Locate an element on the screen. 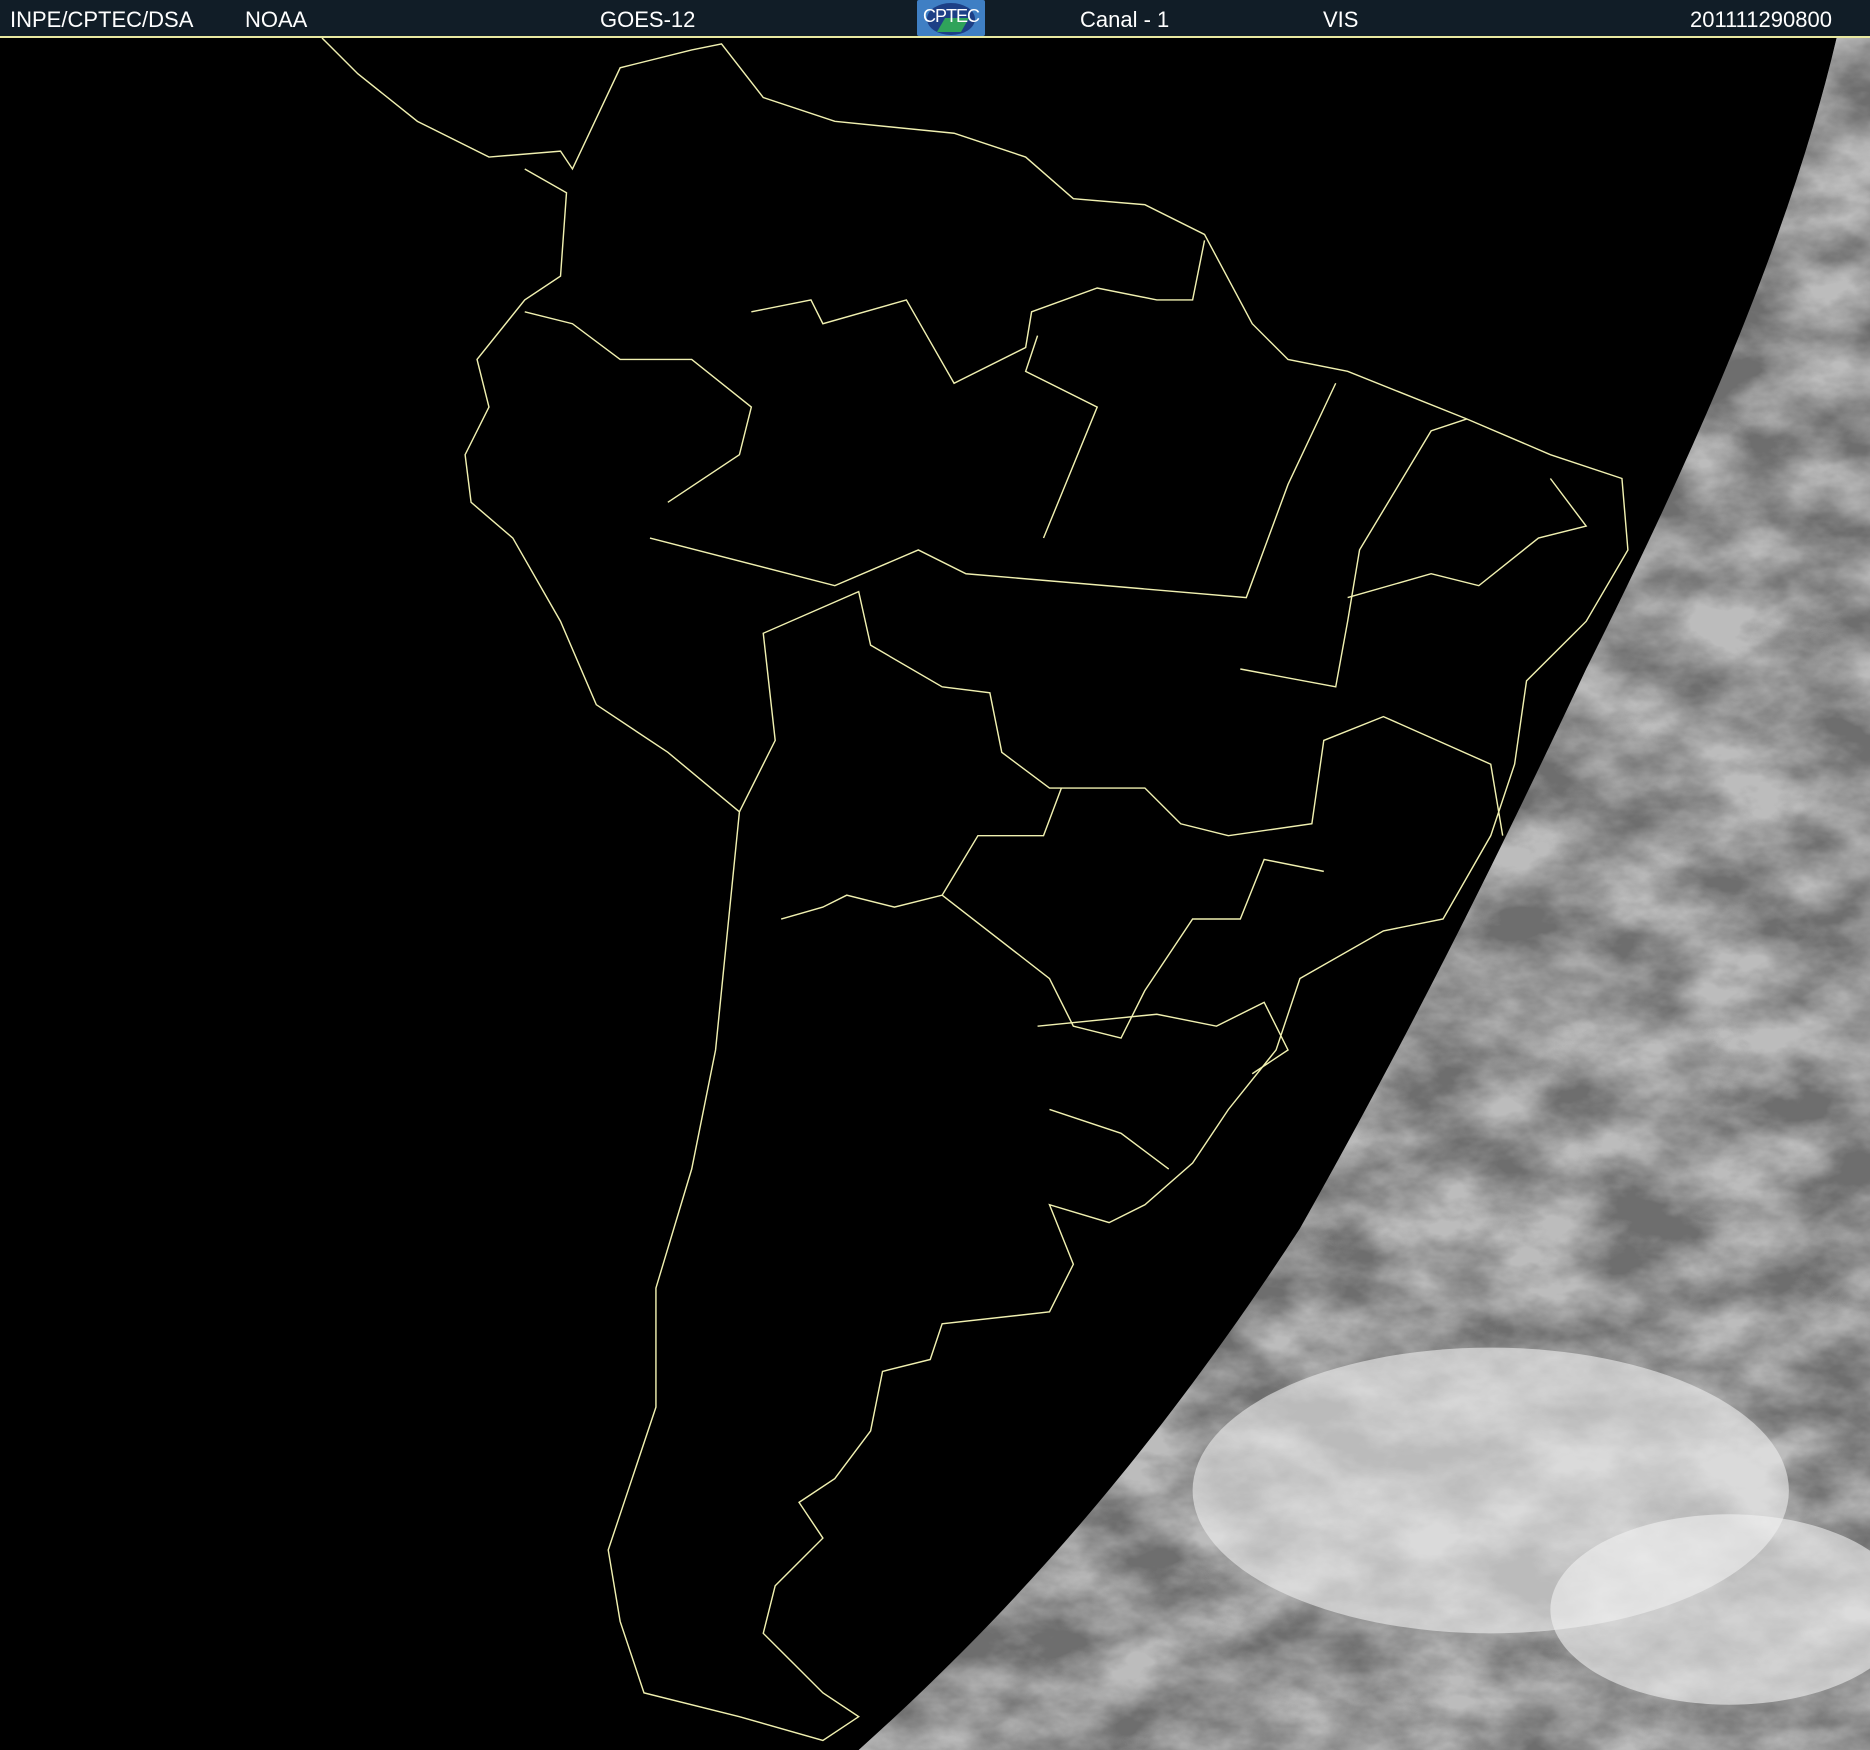 This screenshot has width=1870, height=1750. cptec-logo: CPTEC is located at coordinates (951, 18).